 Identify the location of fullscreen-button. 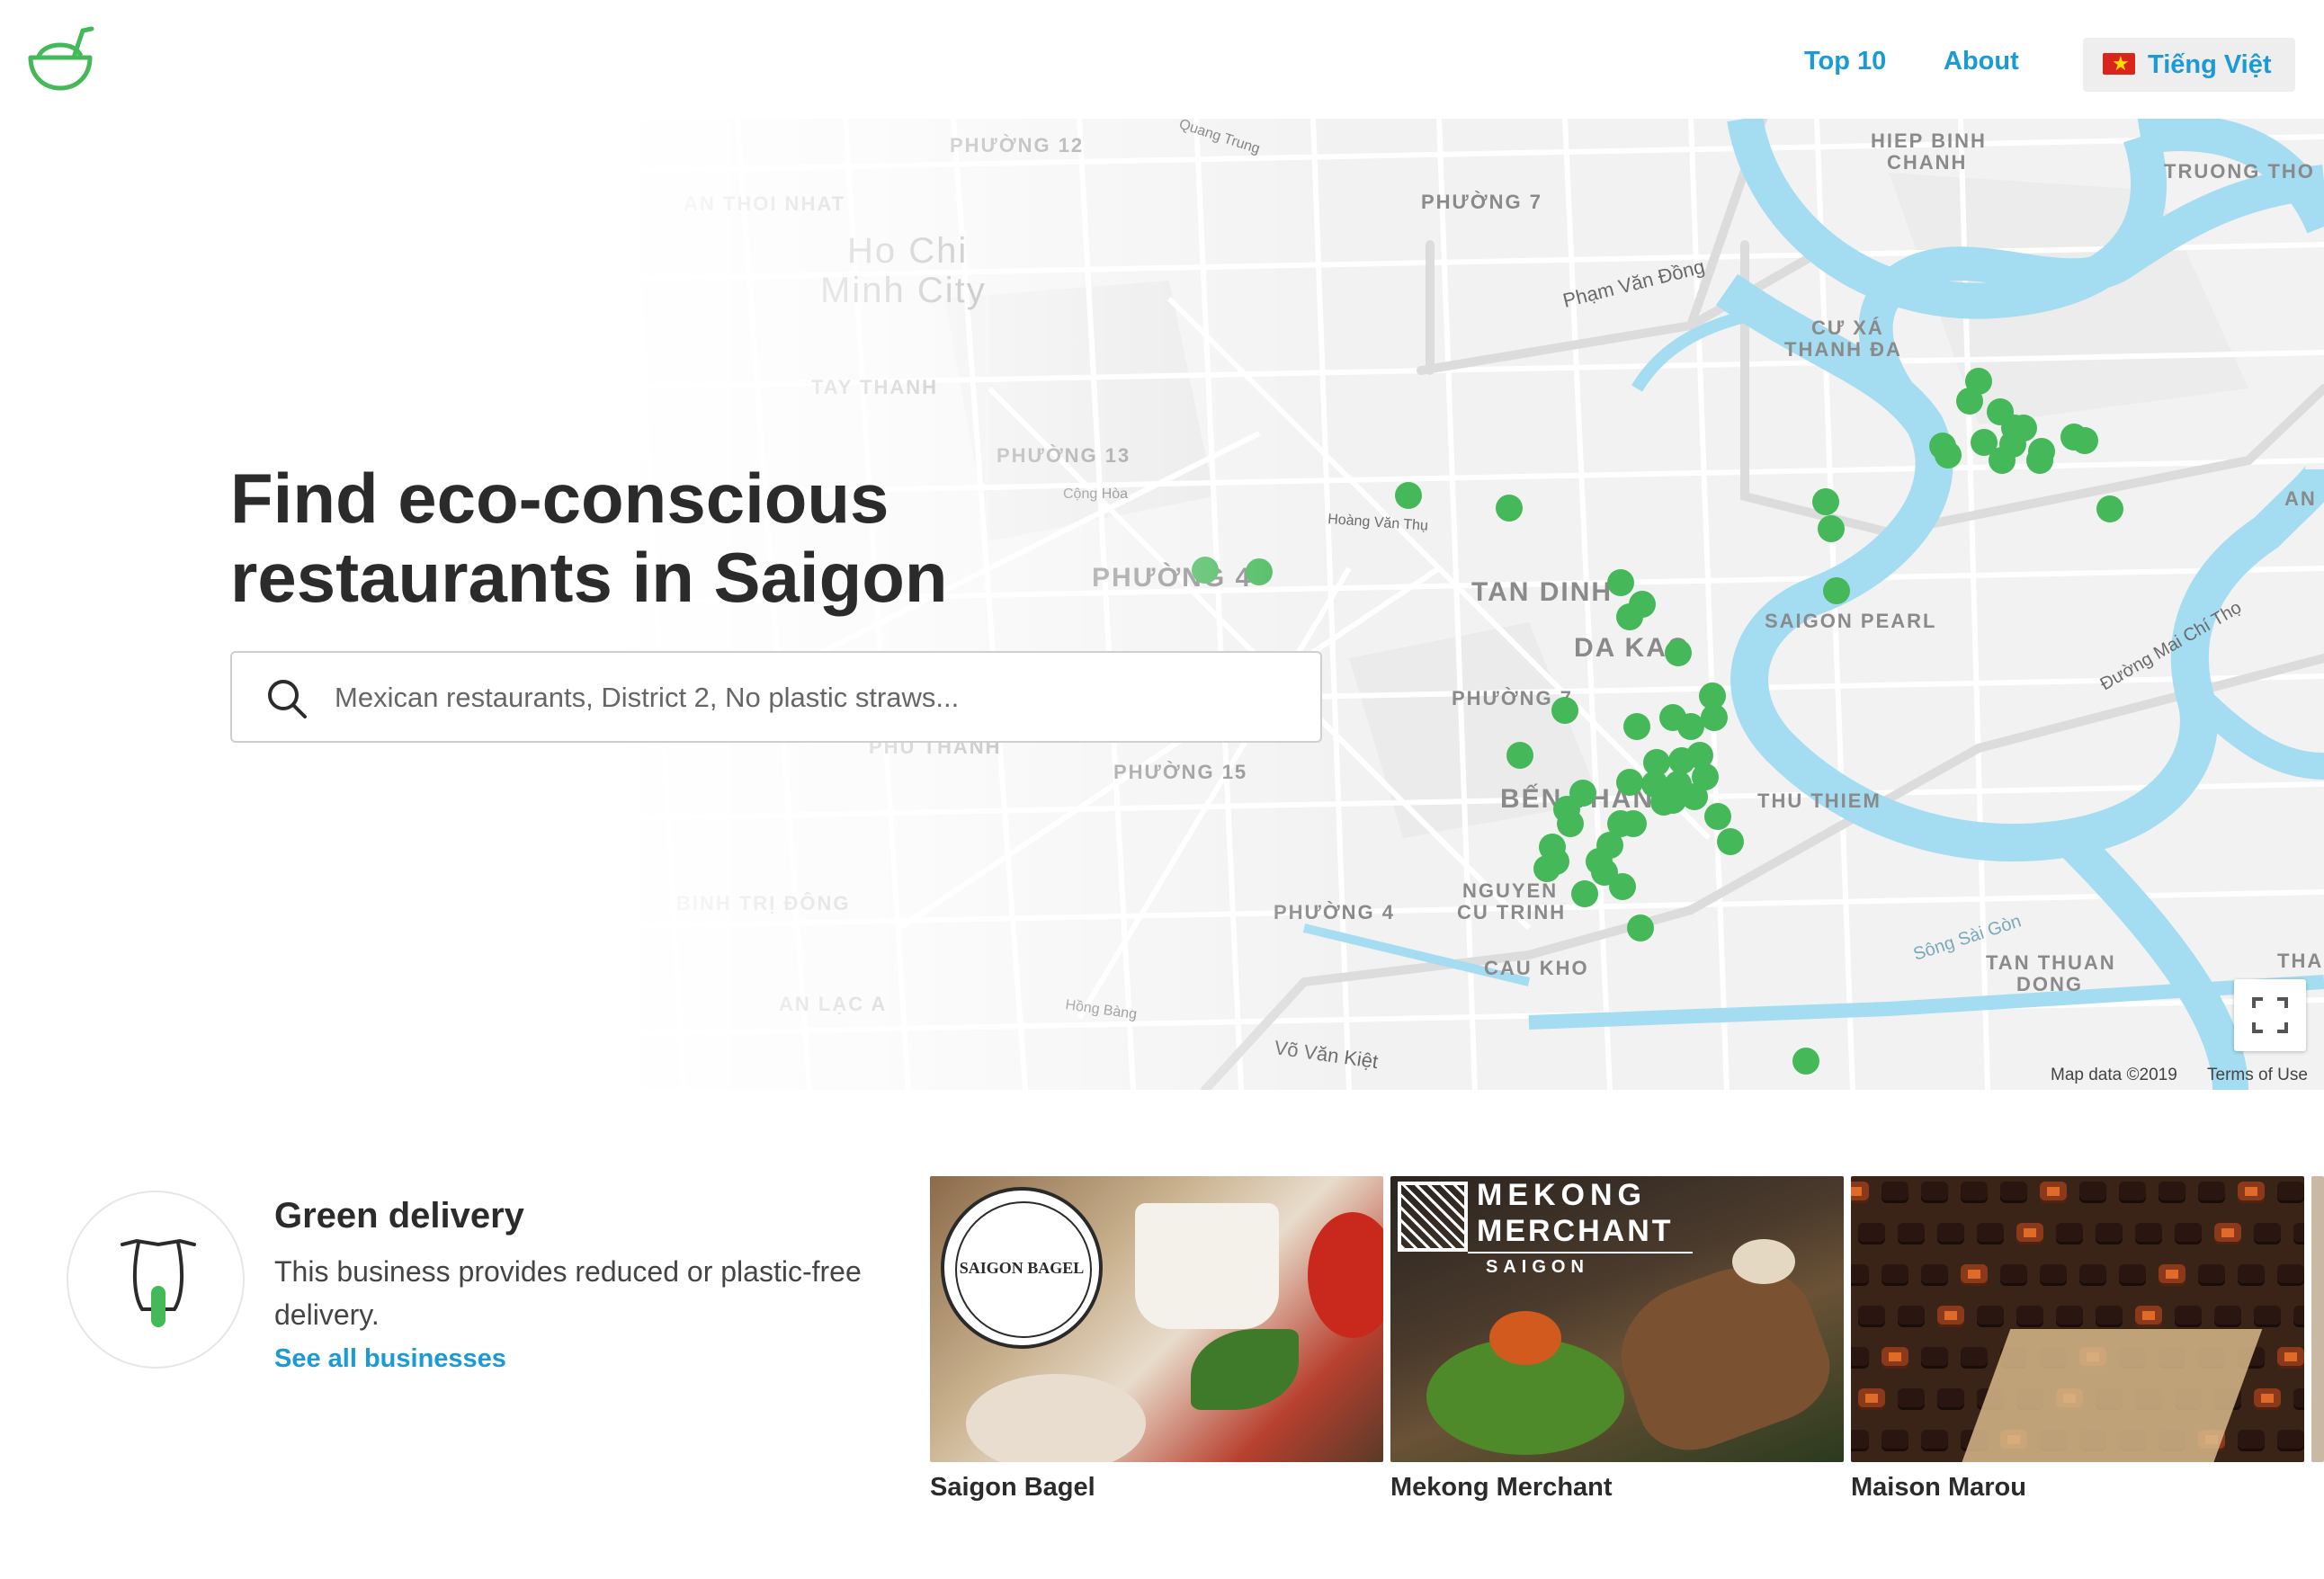
(2270, 1015).